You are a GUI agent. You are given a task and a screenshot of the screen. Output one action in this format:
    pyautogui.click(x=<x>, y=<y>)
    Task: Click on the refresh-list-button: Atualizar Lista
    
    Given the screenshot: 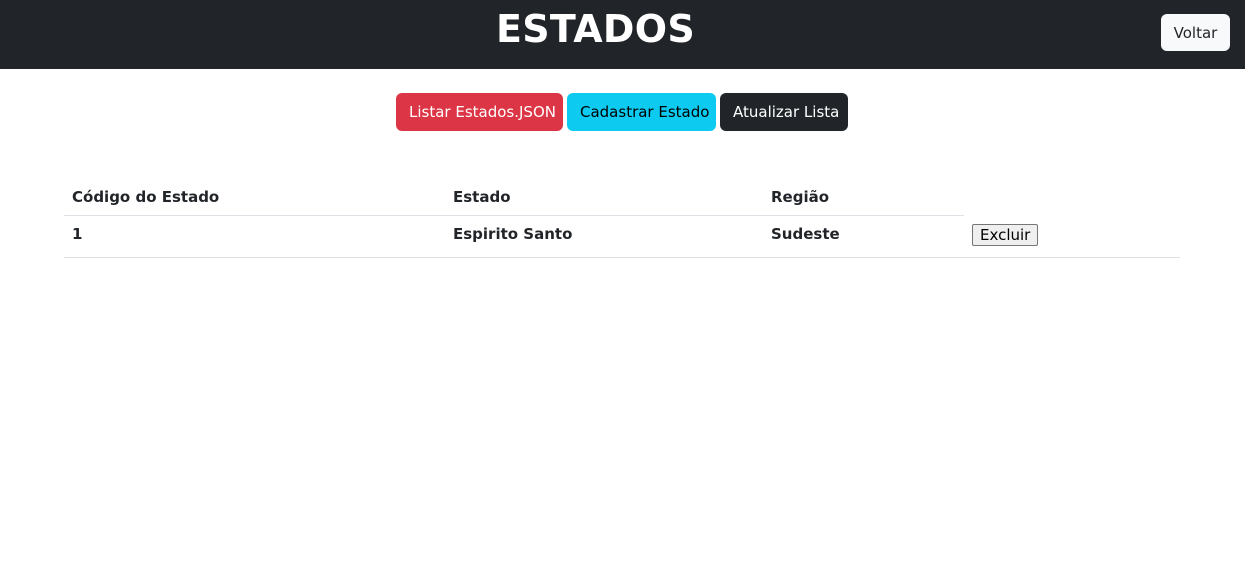 What is the action you would take?
    pyautogui.click(x=784, y=112)
    